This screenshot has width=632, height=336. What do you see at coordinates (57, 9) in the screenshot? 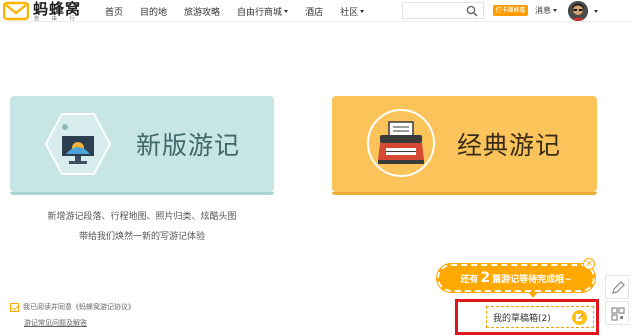
I see `logo-text: 蚂蜂窝` at bounding box center [57, 9].